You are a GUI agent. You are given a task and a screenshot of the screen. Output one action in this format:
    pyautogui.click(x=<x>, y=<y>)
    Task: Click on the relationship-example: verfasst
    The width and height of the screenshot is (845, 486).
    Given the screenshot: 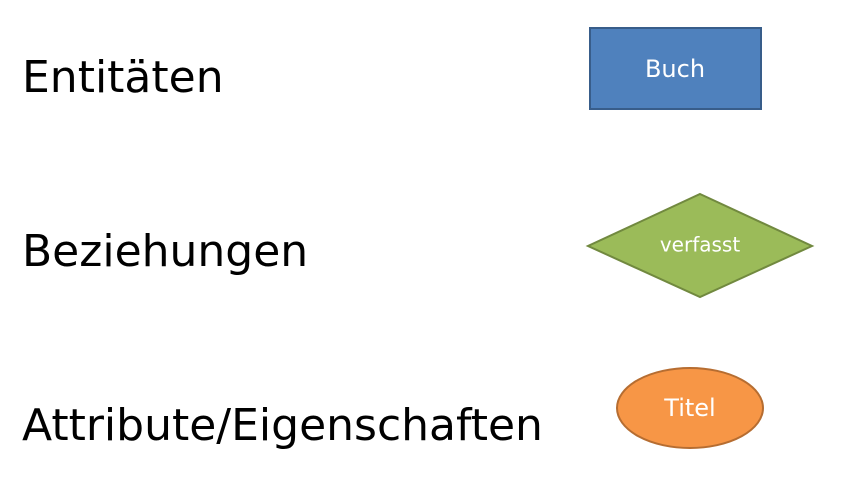 What is the action you would take?
    pyautogui.click(x=700, y=245)
    